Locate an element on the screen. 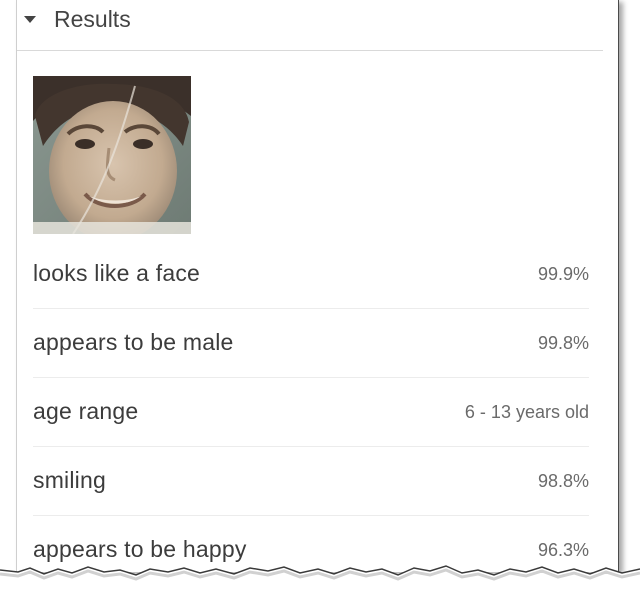 This screenshot has height=593, width=640. face-thumbnail is located at coordinates (112, 155).